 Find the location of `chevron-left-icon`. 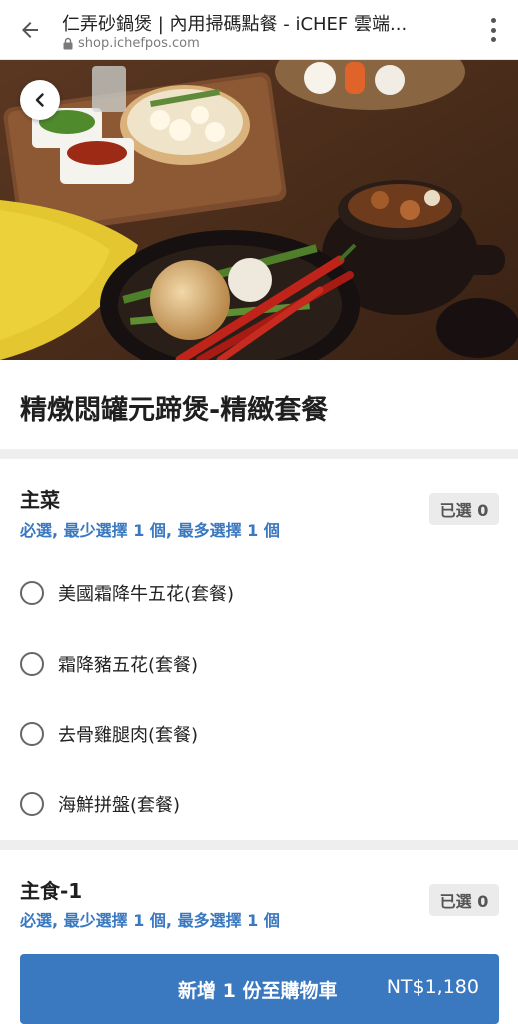

chevron-left-icon is located at coordinates (39, 100).